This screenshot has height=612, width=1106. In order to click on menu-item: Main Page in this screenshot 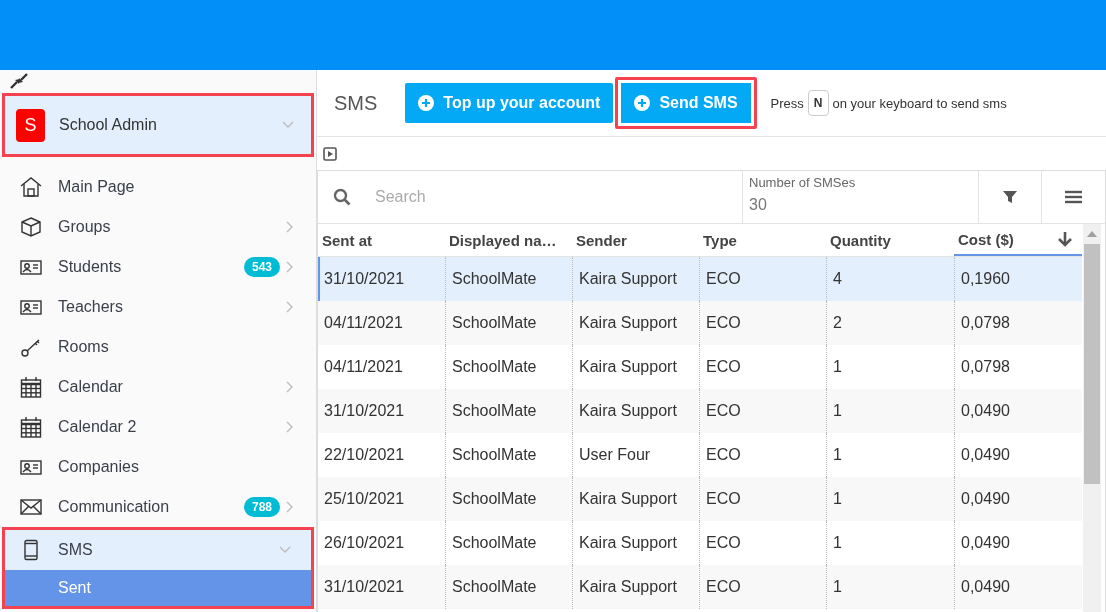, I will do `click(158, 187)`.